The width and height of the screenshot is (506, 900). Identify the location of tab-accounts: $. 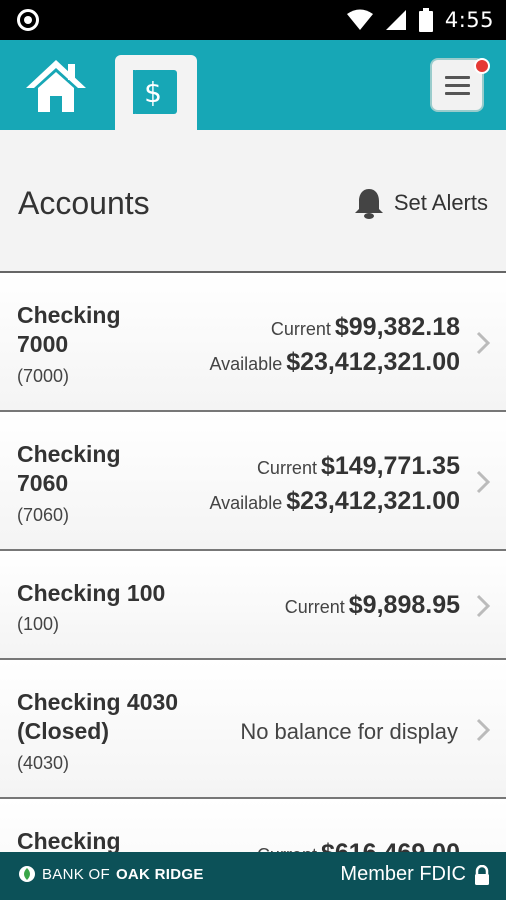
(156, 92).